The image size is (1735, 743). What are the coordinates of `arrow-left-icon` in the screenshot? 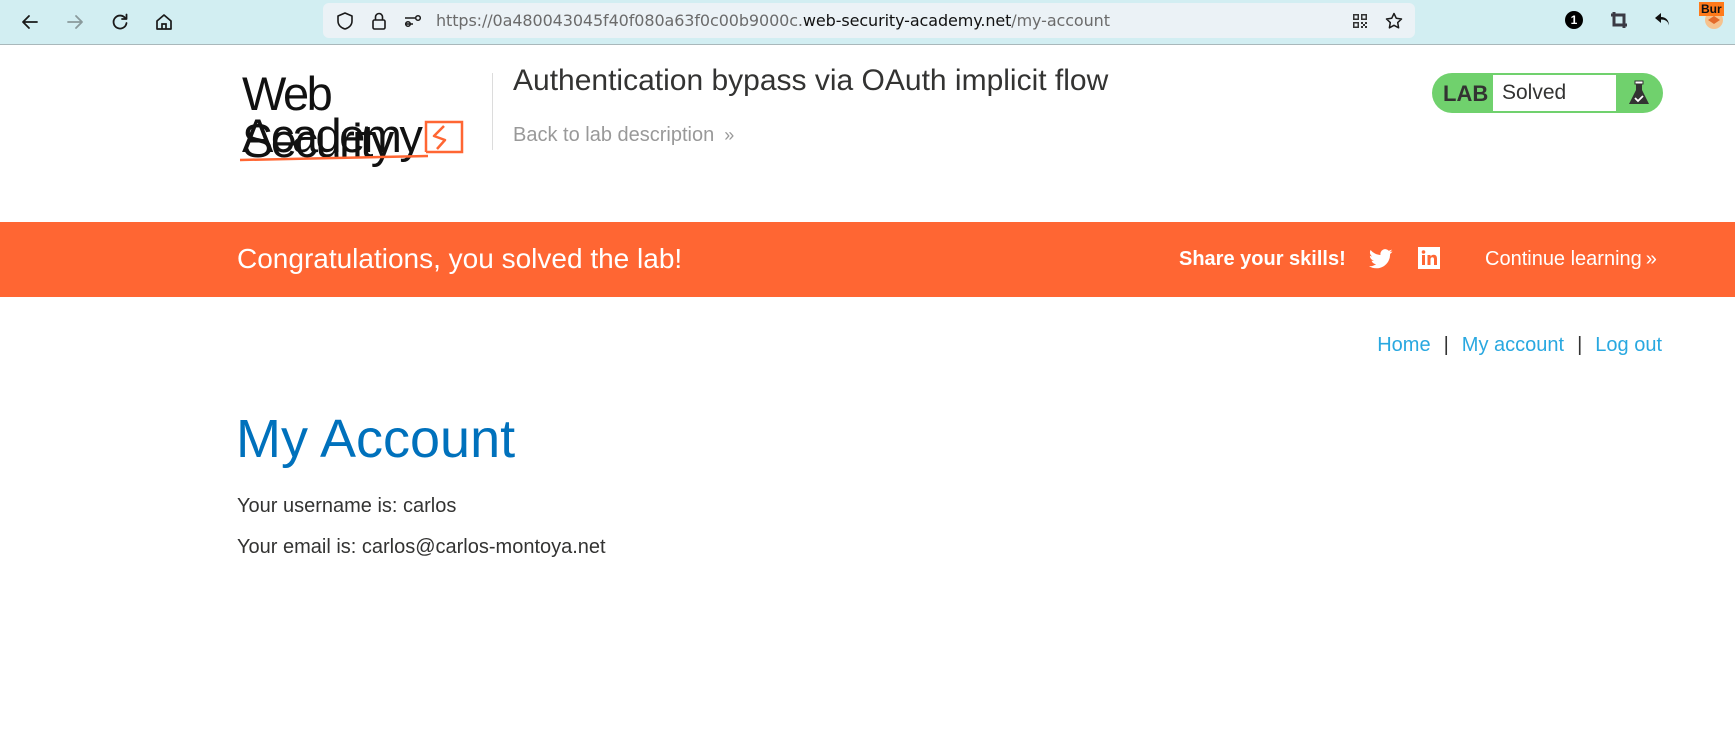 It's located at (30, 22).